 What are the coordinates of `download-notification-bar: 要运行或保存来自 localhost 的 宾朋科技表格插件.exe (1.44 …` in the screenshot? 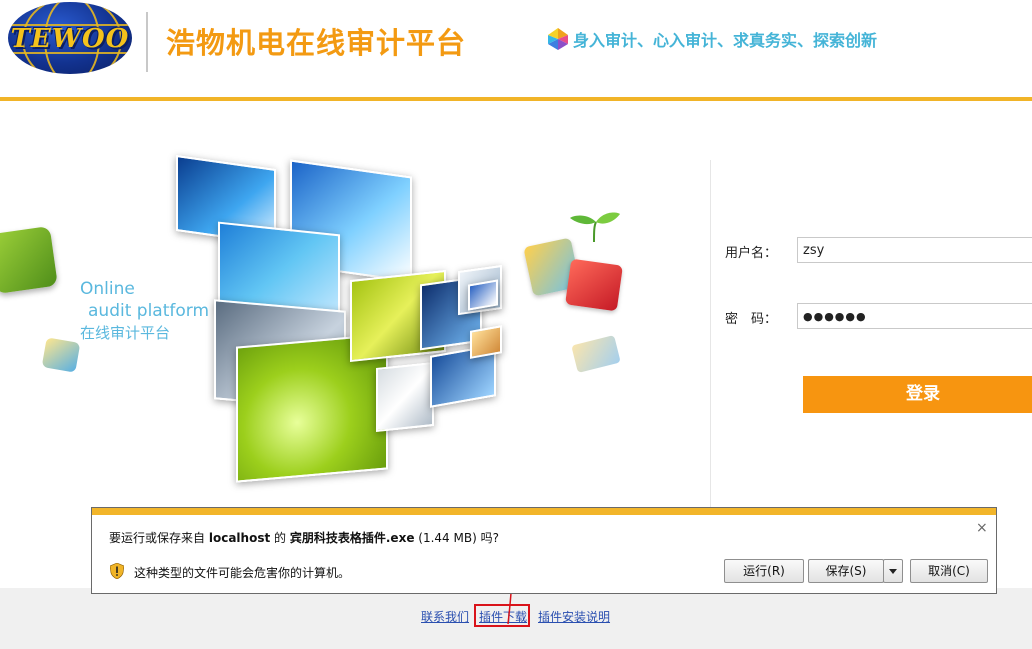 It's located at (544, 550).